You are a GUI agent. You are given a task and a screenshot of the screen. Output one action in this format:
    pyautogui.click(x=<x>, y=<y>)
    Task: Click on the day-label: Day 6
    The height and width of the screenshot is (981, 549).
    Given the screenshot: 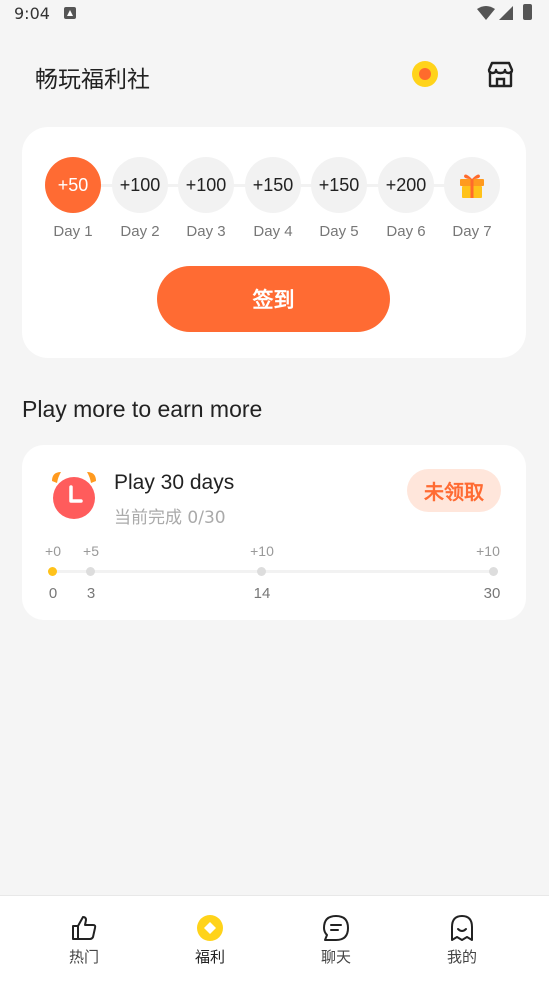 What is the action you would take?
    pyautogui.click(x=406, y=231)
    